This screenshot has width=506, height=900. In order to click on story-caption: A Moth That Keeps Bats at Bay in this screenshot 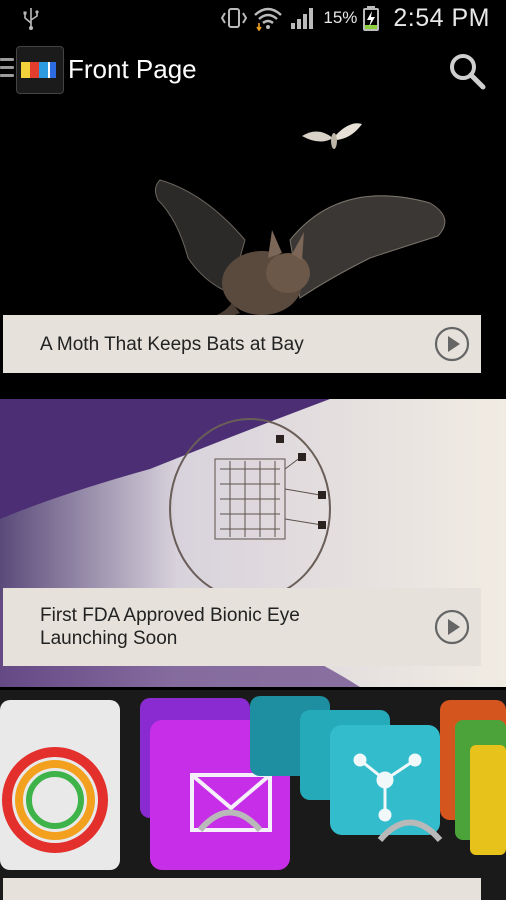, I will do `click(242, 344)`.